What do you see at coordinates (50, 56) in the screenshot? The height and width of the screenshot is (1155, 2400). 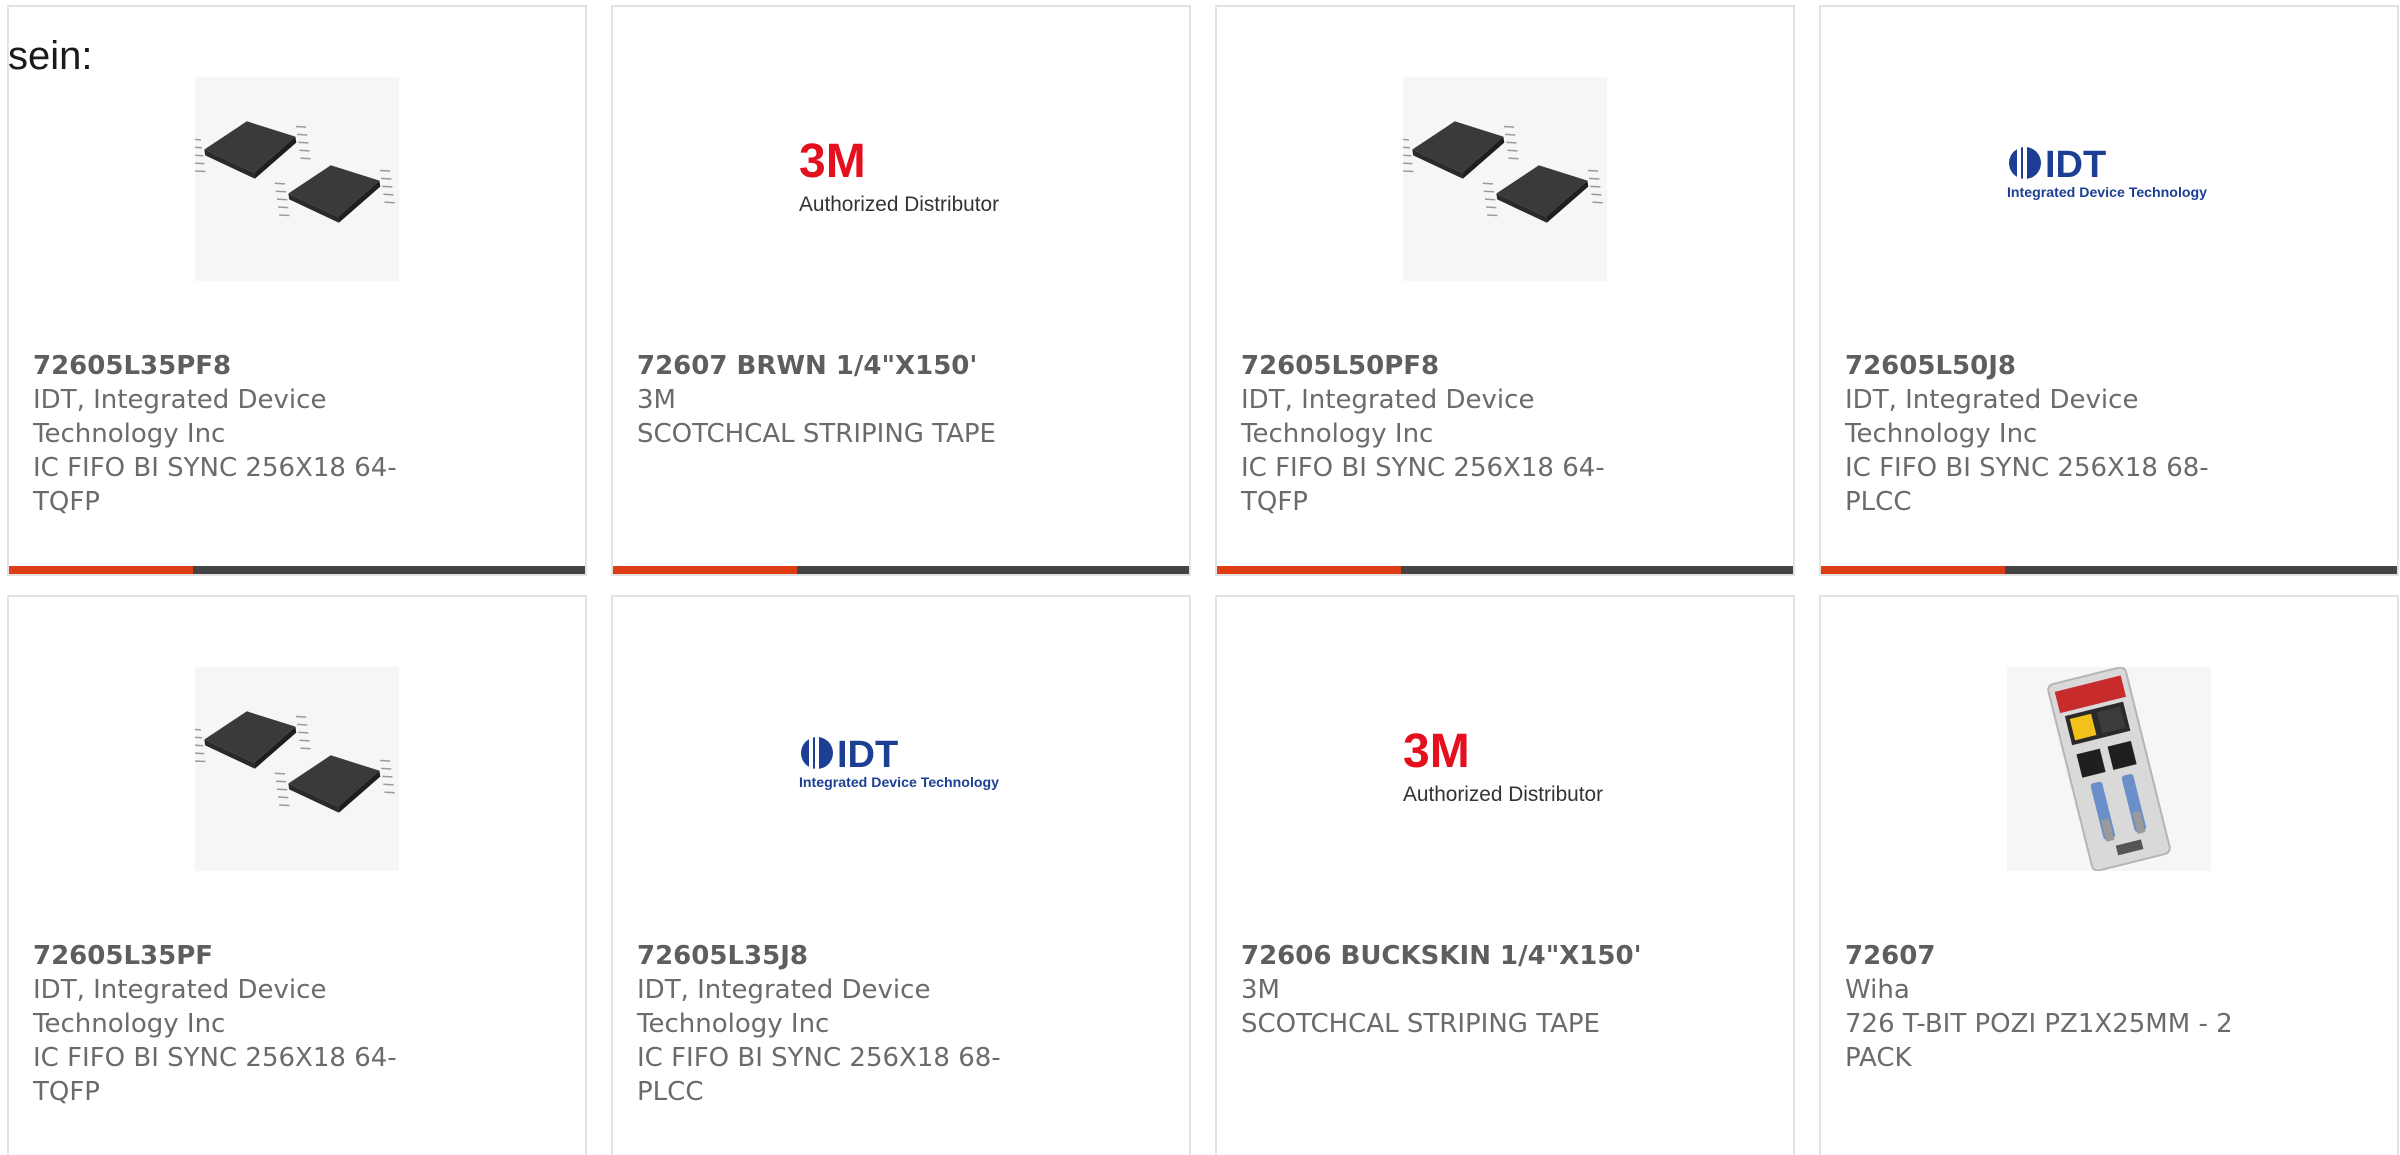 I see `stray-heading-text: sein:` at bounding box center [50, 56].